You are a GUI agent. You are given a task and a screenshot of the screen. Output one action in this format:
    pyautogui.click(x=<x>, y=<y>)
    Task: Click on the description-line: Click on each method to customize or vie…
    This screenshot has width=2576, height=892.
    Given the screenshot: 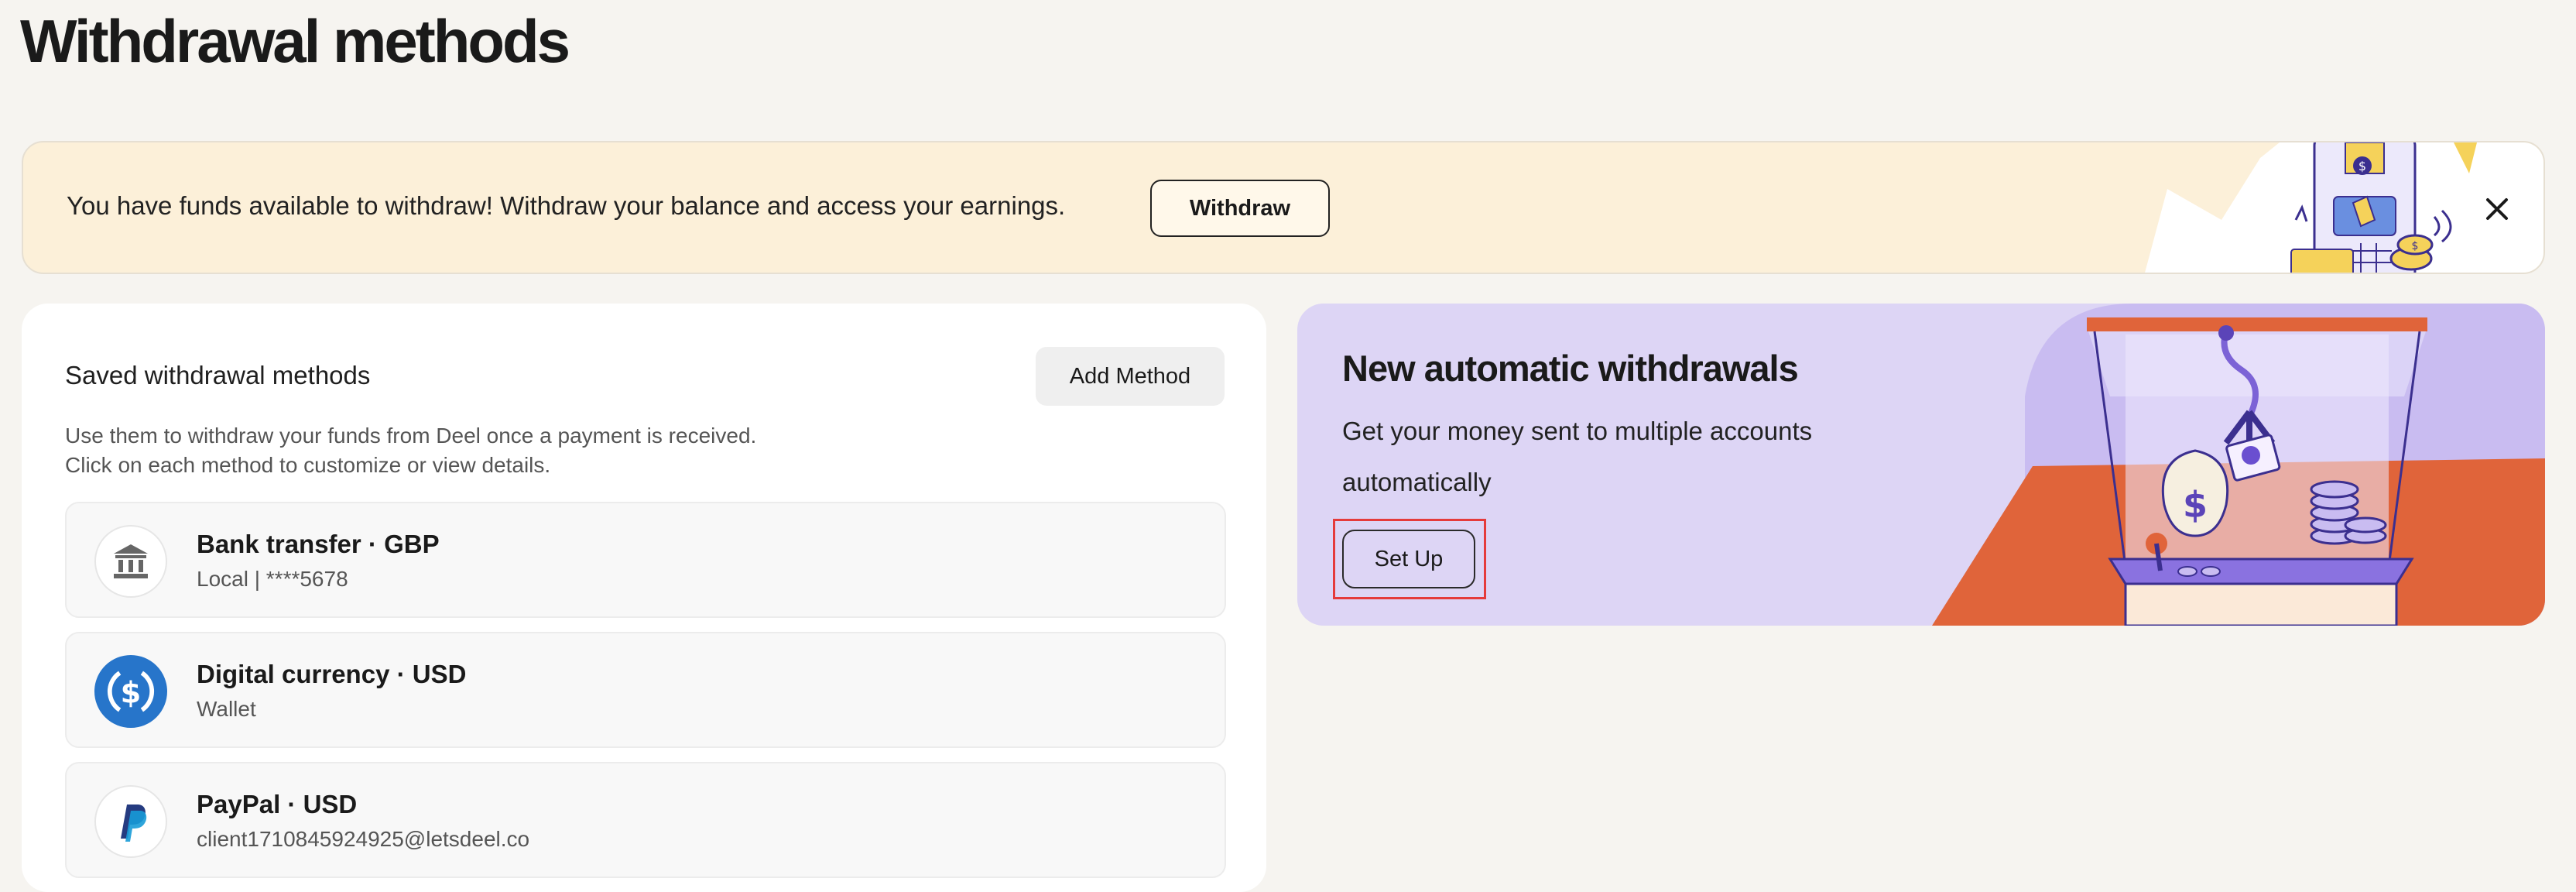 What is the action you would take?
    pyautogui.click(x=308, y=465)
    